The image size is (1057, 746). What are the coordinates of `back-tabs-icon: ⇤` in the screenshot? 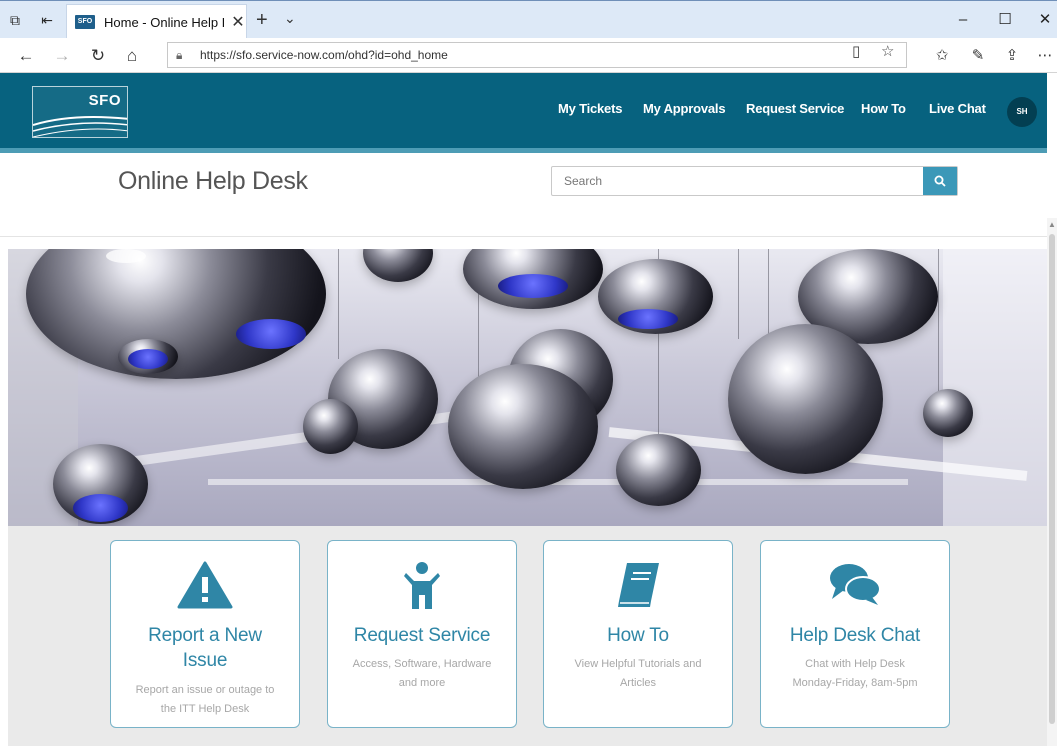 It's located at (47, 20).